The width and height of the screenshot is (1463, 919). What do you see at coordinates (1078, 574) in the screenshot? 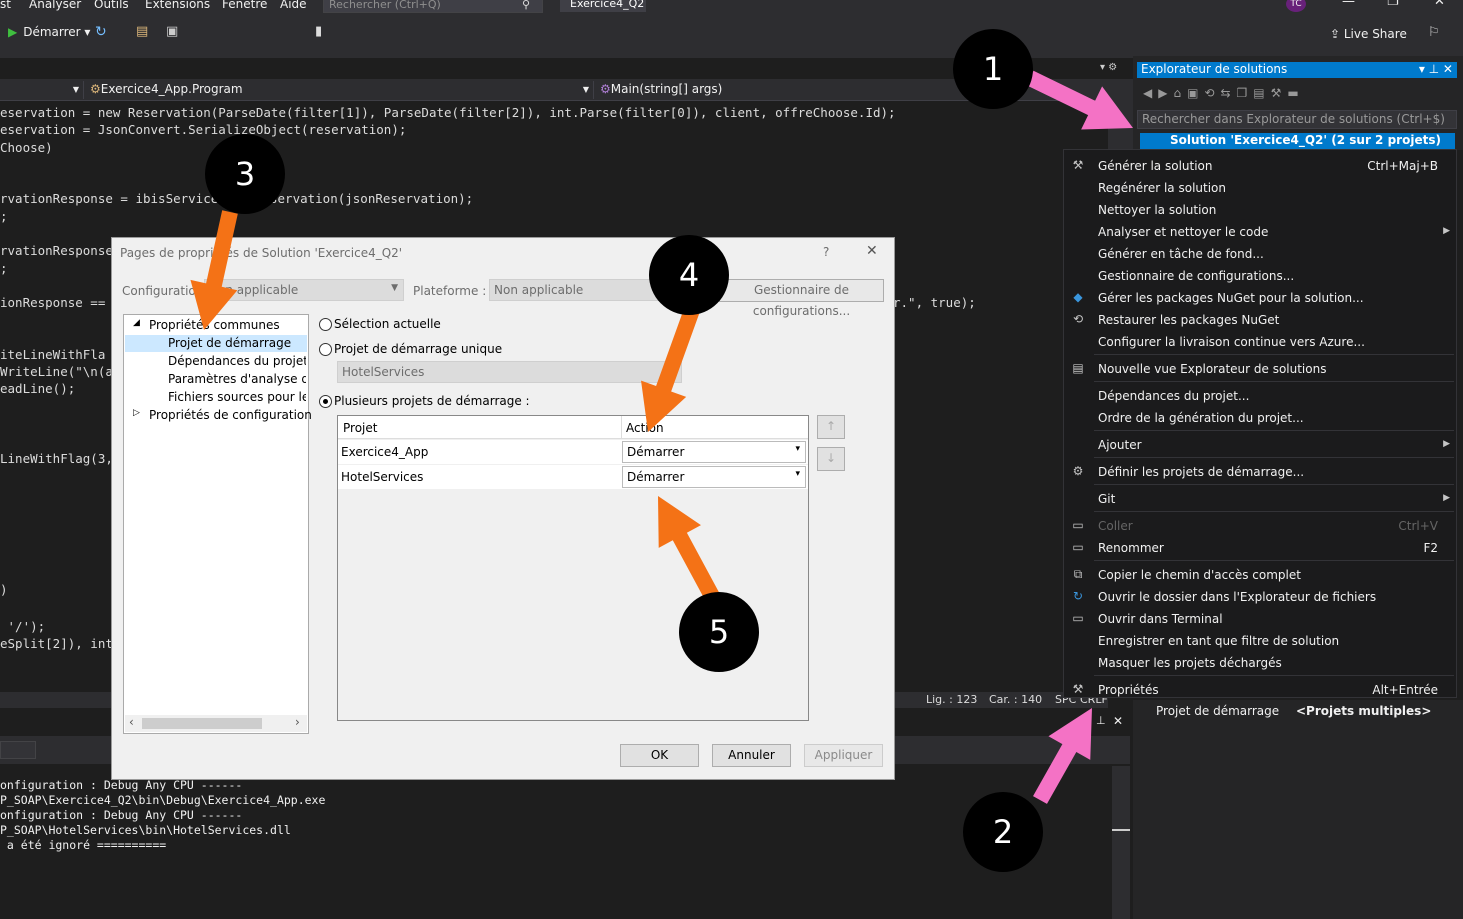
I see `copy-icon: ⧉` at bounding box center [1078, 574].